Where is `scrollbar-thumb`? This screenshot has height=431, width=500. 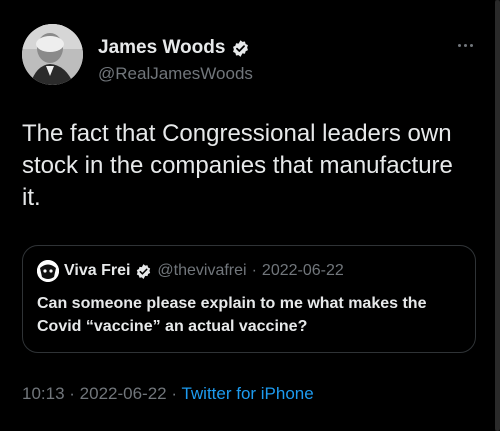
scrollbar-thumb is located at coordinates (497, 215).